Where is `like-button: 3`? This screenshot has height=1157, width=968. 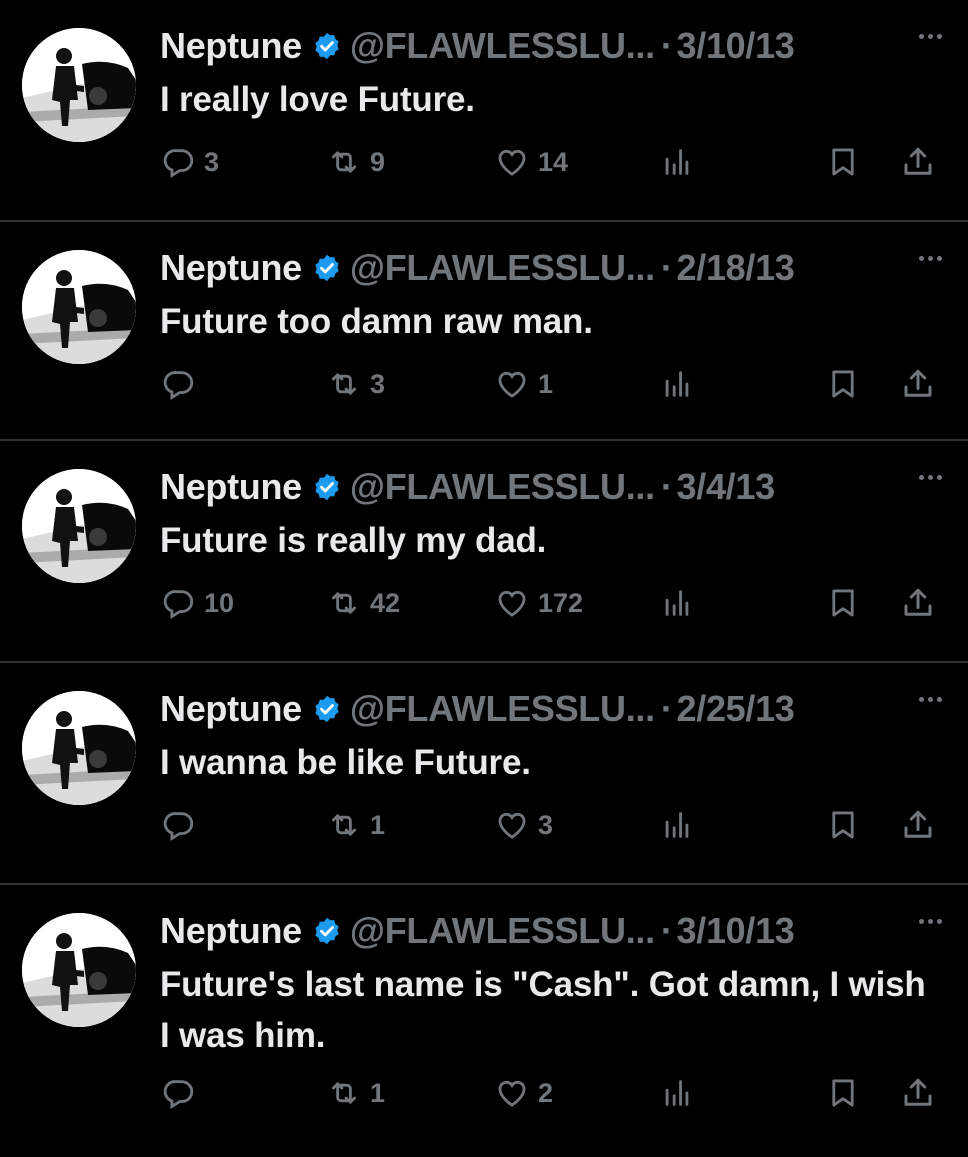 like-button: 3 is located at coordinates (523, 825).